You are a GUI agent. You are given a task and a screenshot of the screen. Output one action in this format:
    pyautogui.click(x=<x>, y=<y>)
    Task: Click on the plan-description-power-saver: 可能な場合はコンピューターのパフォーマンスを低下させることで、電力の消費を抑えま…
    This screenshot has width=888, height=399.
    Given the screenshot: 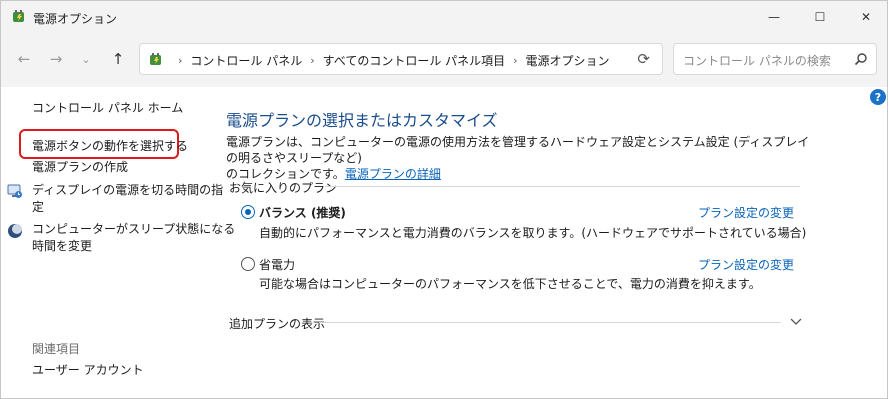 What is the action you would take?
    pyautogui.click(x=510, y=284)
    